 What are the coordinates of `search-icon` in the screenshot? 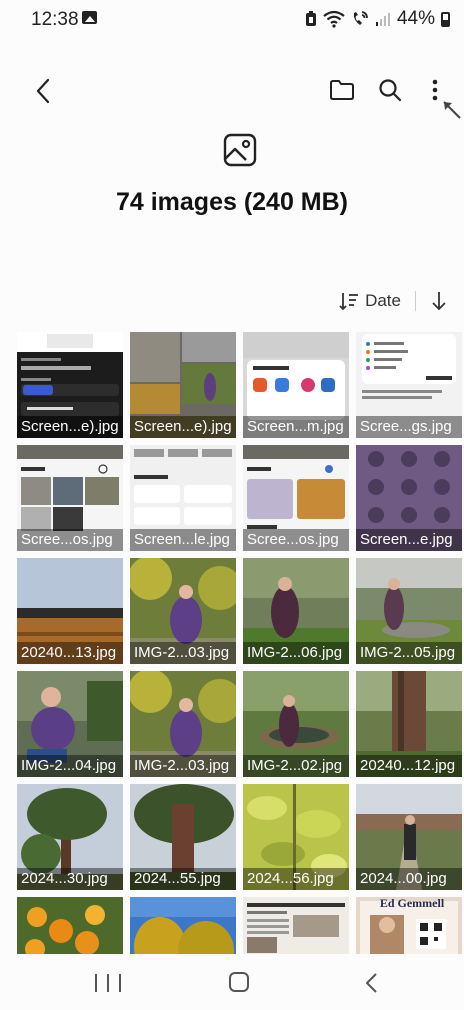 It's located at (390, 90).